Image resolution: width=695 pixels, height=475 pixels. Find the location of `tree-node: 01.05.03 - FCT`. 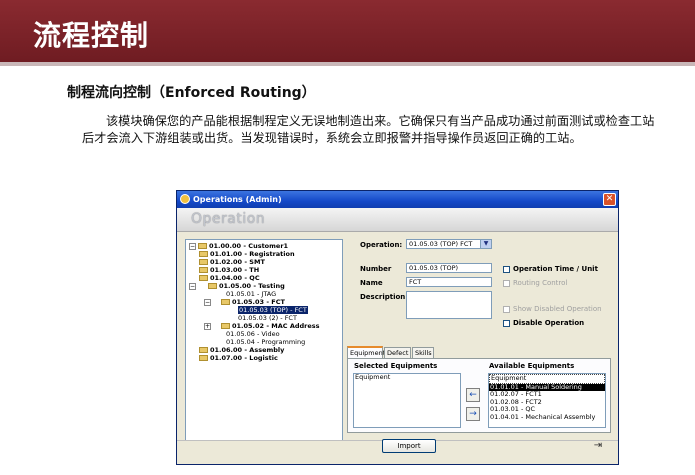

tree-node: 01.05.03 - FCT is located at coordinates (253, 302).